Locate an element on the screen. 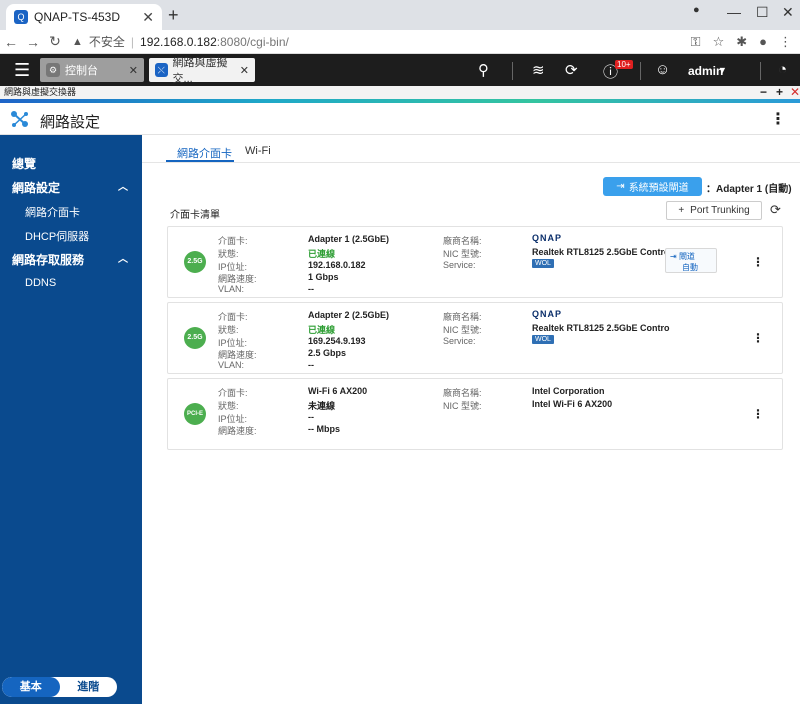  port-trunking-label: Port Trunking is located at coordinates (720, 210).